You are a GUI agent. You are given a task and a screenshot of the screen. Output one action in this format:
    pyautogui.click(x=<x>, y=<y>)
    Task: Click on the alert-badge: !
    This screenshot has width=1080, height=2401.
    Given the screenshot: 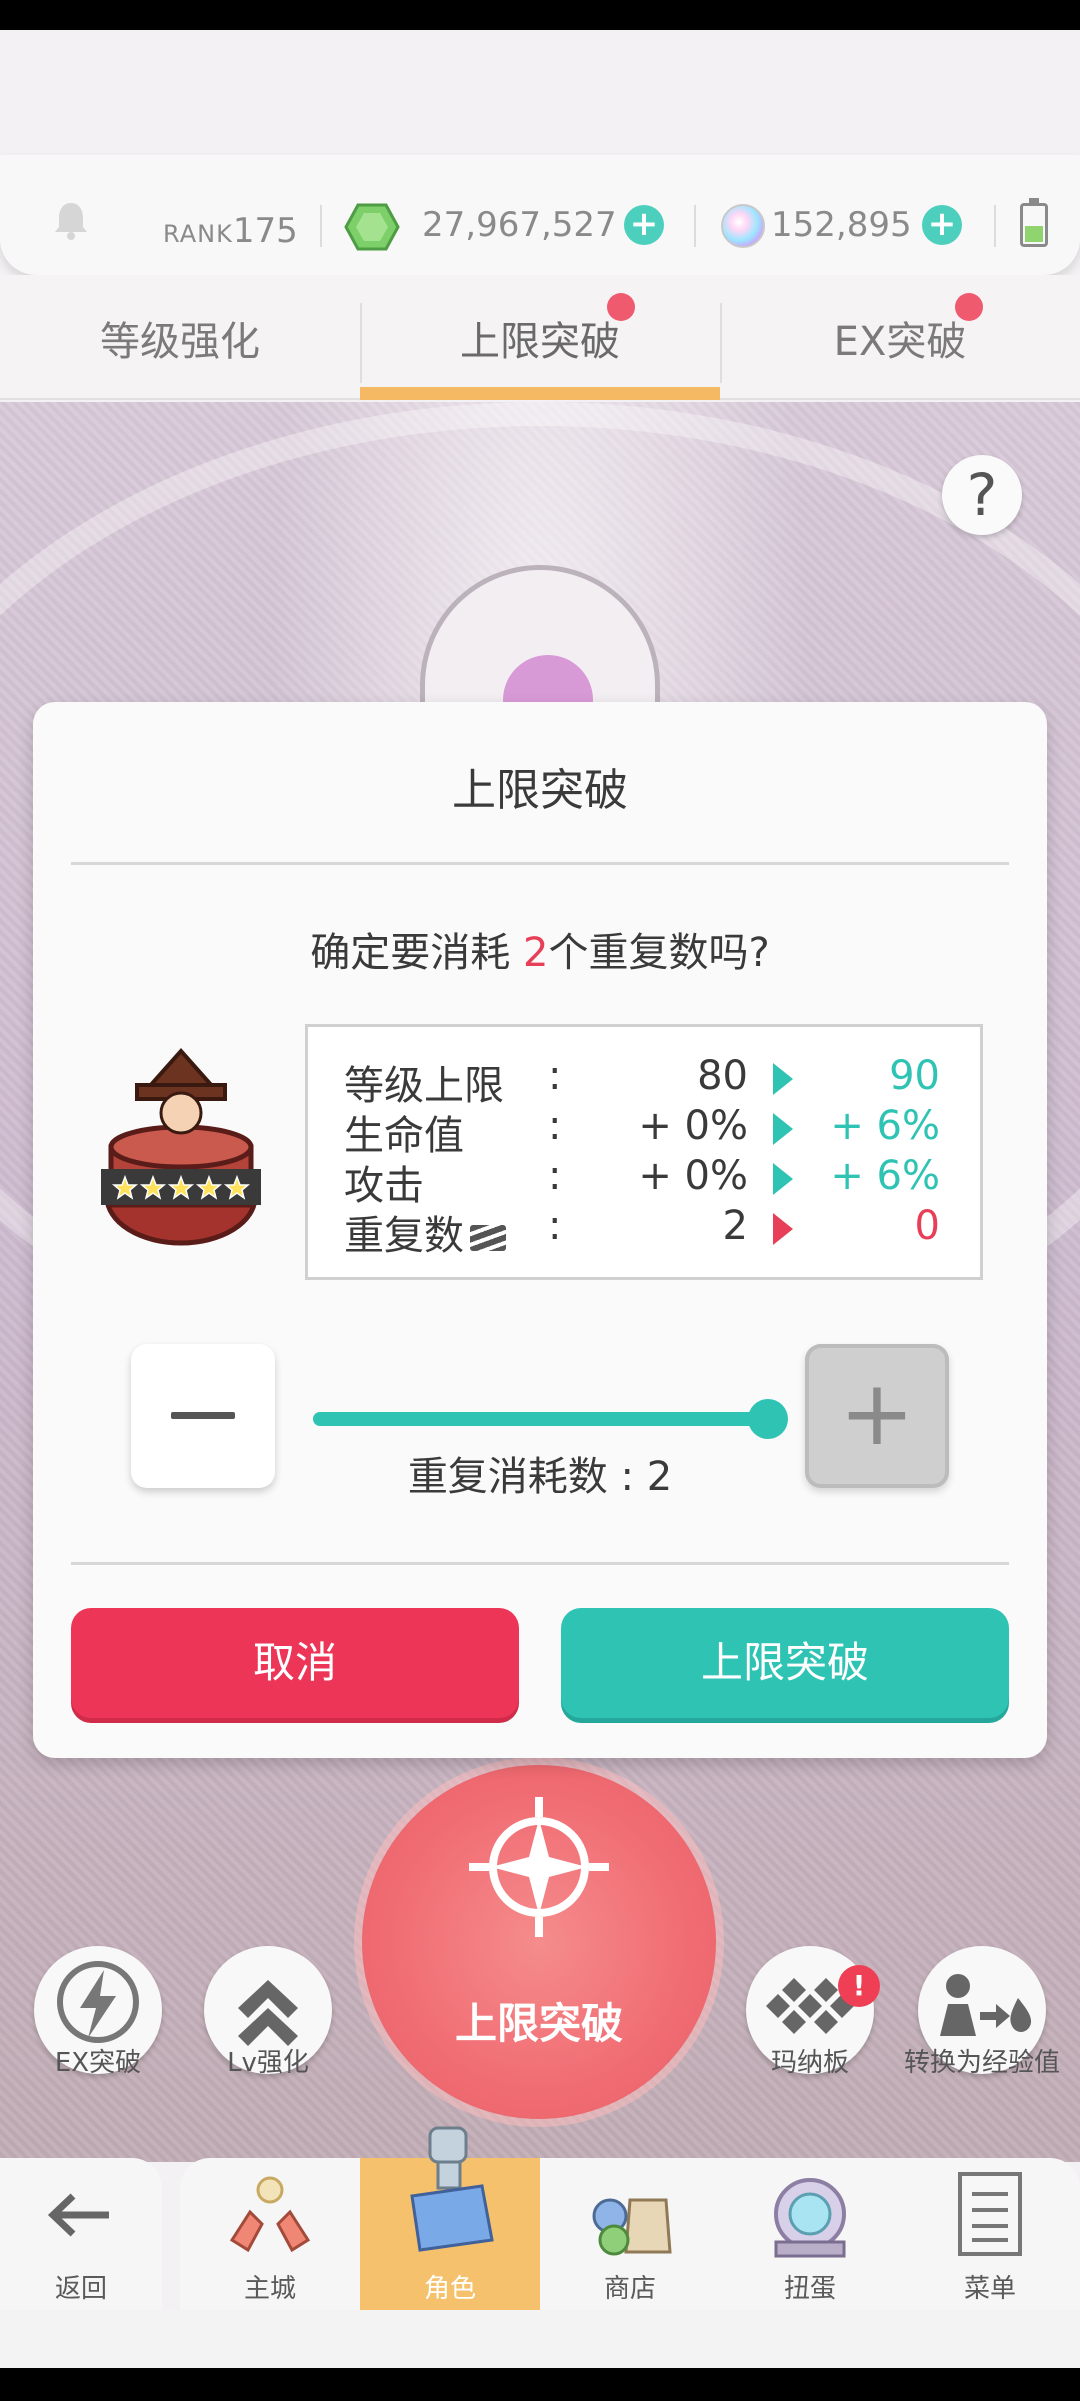 What is the action you would take?
    pyautogui.click(x=859, y=1986)
    